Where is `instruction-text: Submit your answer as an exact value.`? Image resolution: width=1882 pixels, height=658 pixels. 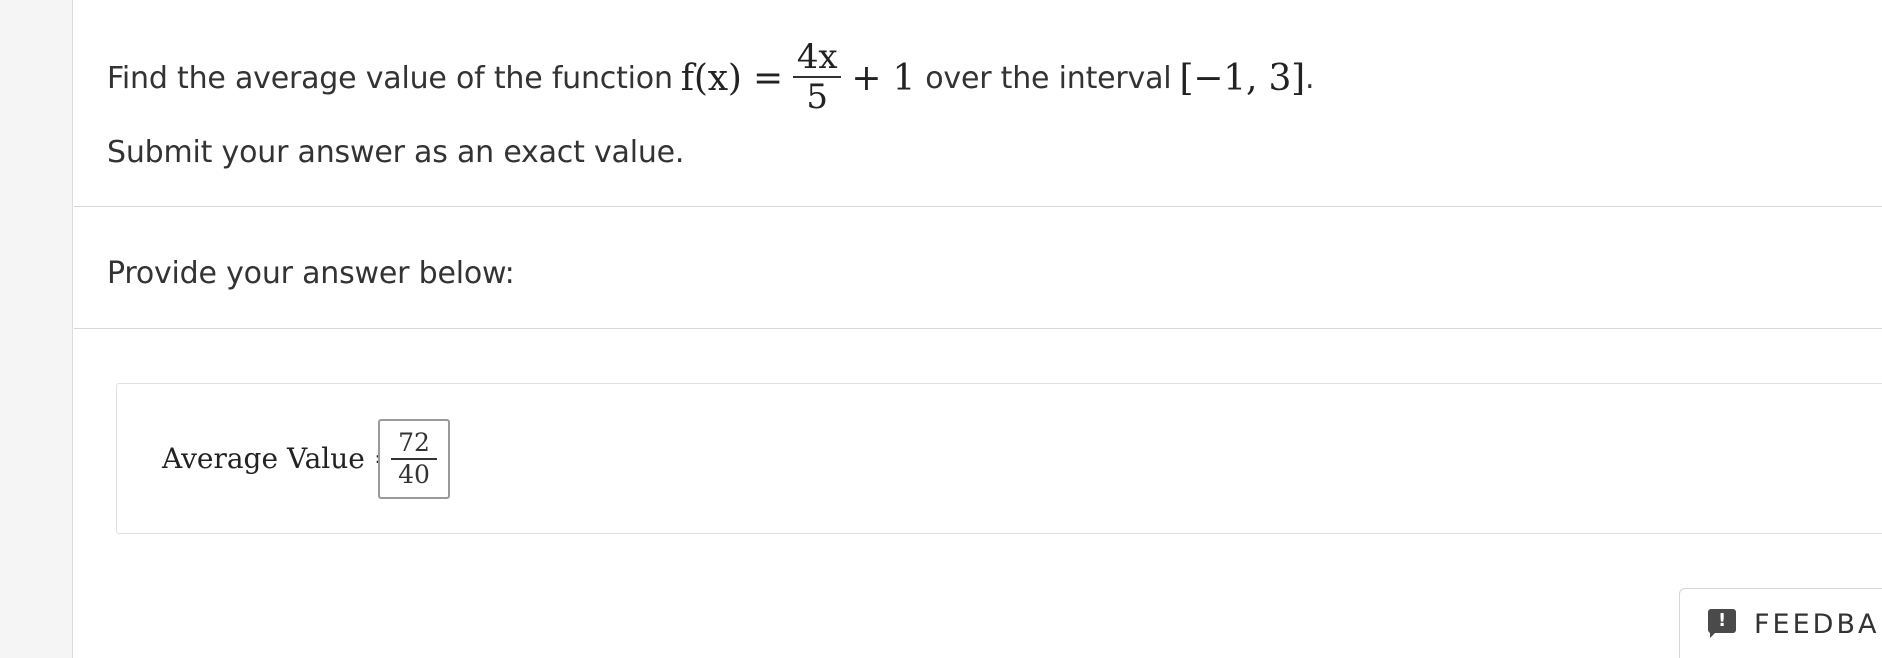
instruction-text: Submit your answer as an exact value. is located at coordinates (396, 152).